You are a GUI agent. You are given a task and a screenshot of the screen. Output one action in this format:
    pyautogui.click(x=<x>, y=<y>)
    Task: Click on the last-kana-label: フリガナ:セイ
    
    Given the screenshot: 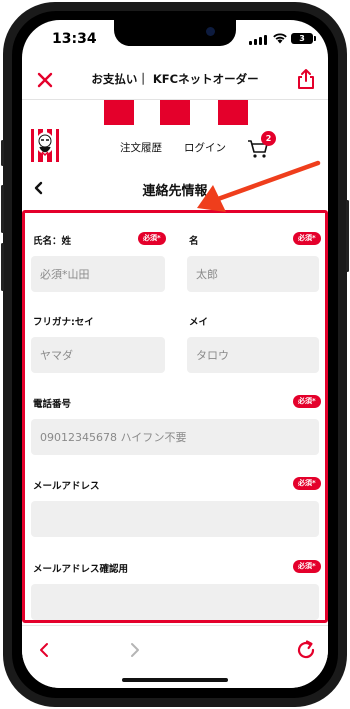 What is the action you would take?
    pyautogui.click(x=63, y=322)
    